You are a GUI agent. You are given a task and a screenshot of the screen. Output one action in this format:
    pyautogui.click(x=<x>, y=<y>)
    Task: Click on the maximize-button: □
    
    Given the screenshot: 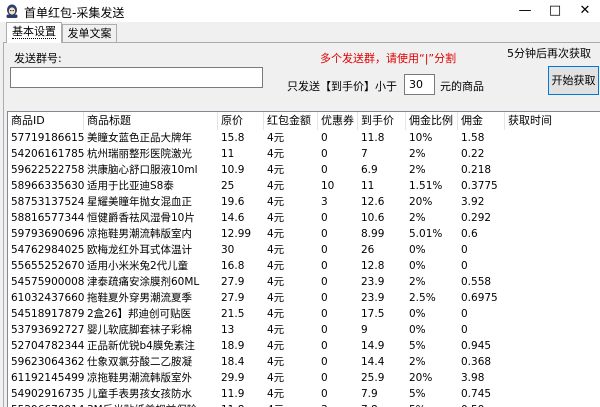 What is the action you would take?
    pyautogui.click(x=555, y=11)
    